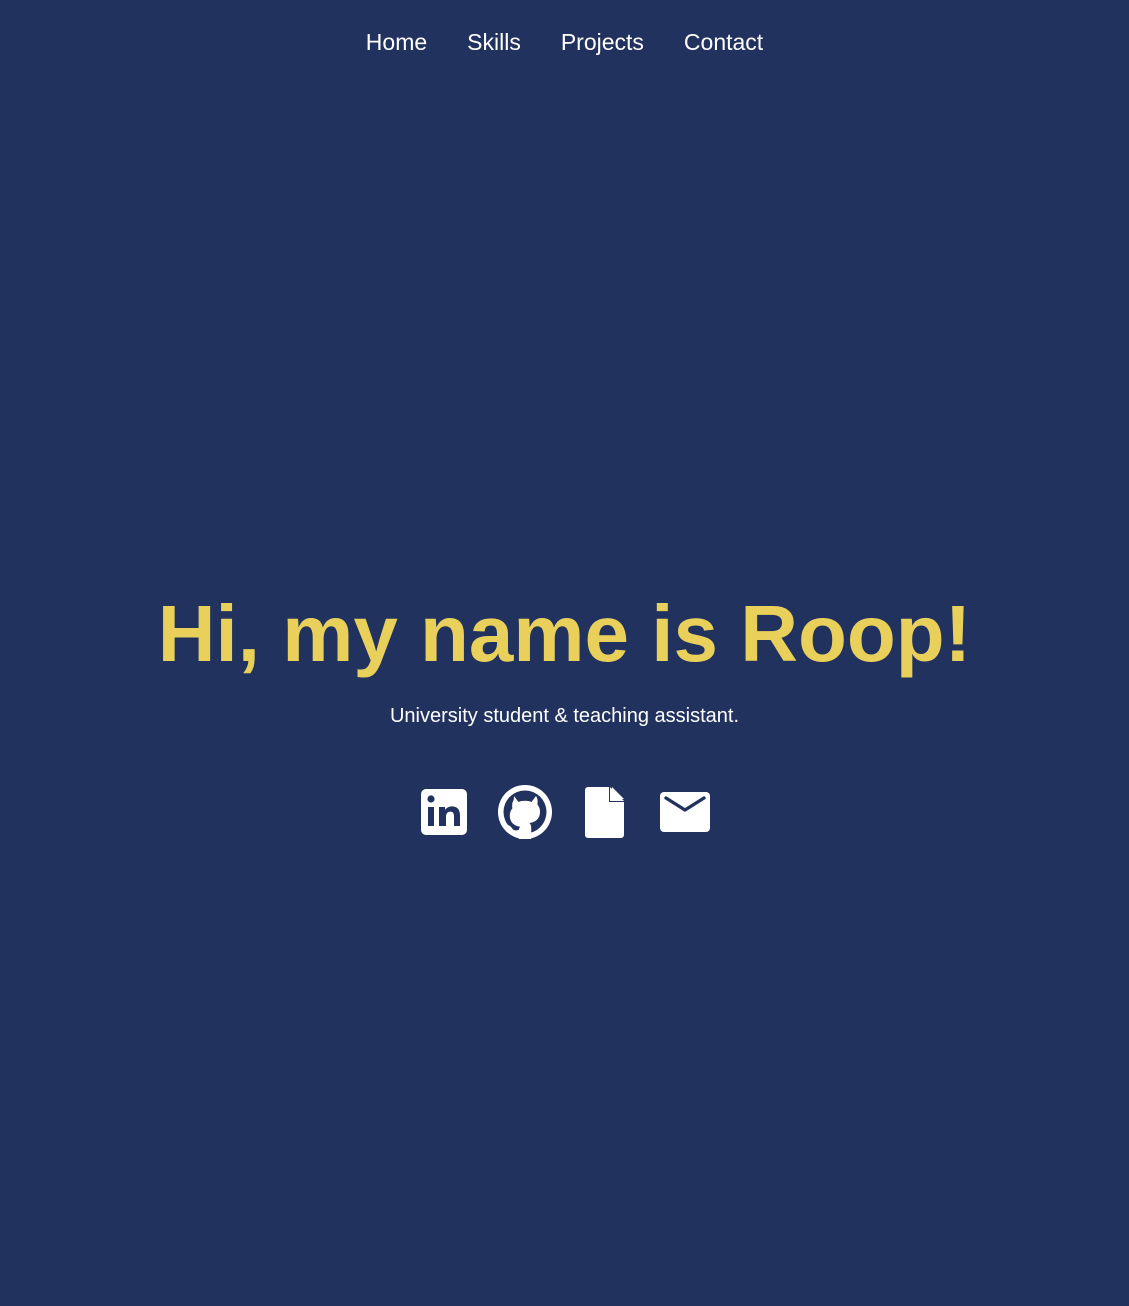  Describe the element at coordinates (723, 42) in the screenshot. I see `nav-contact: Contact` at that location.